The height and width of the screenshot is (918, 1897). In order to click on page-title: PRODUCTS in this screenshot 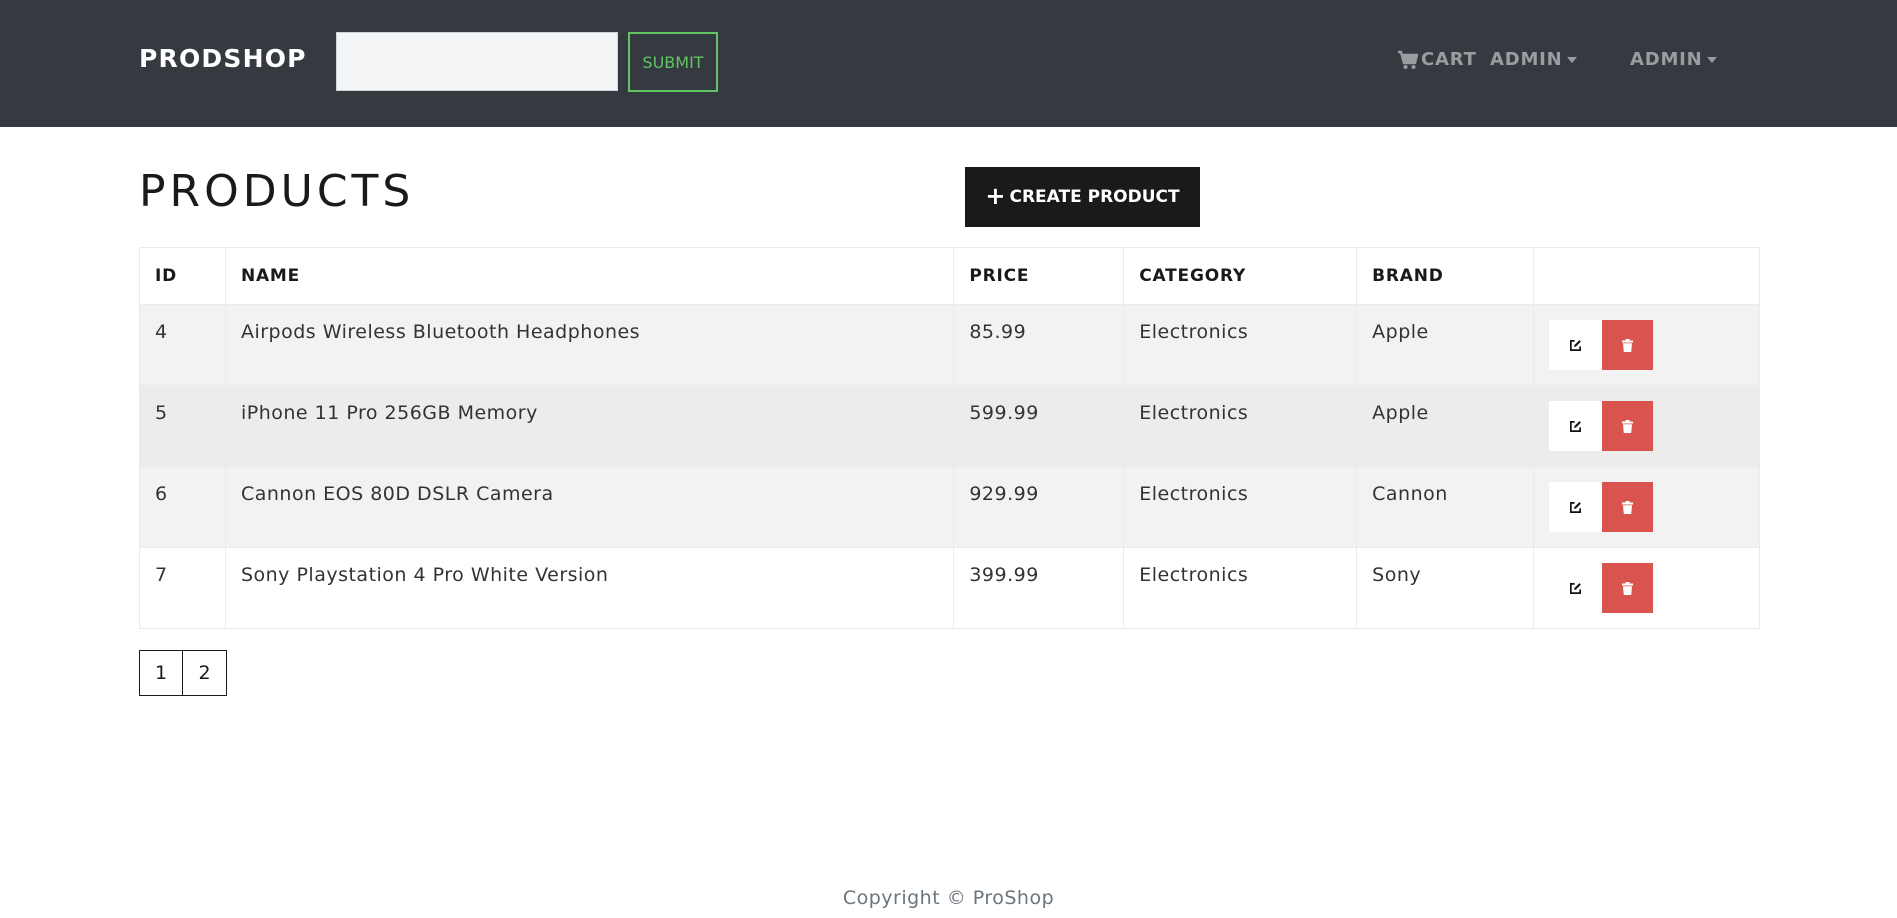, I will do `click(277, 191)`.